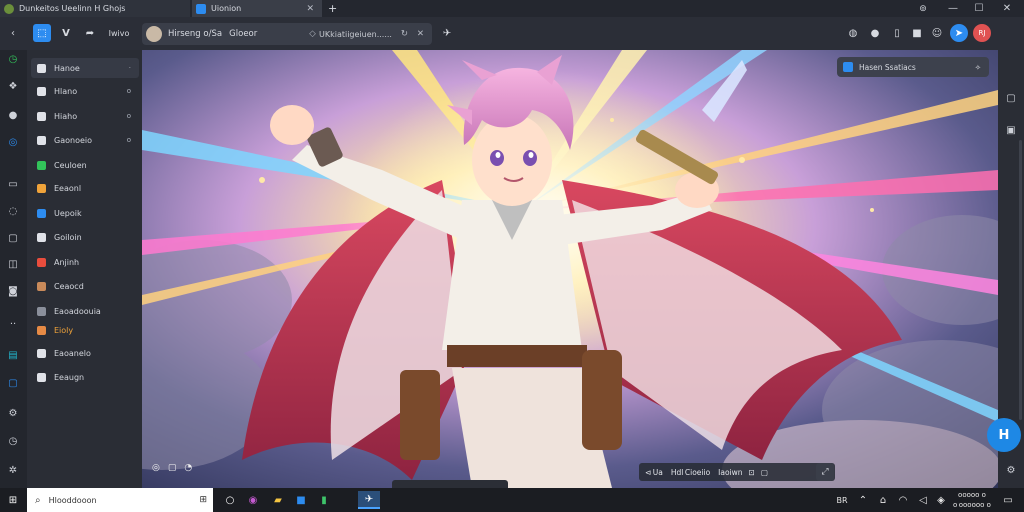 The image size is (1024, 512). Describe the element at coordinates (863, 500) in the screenshot. I see `chevron-up-icon: ⌃` at that location.